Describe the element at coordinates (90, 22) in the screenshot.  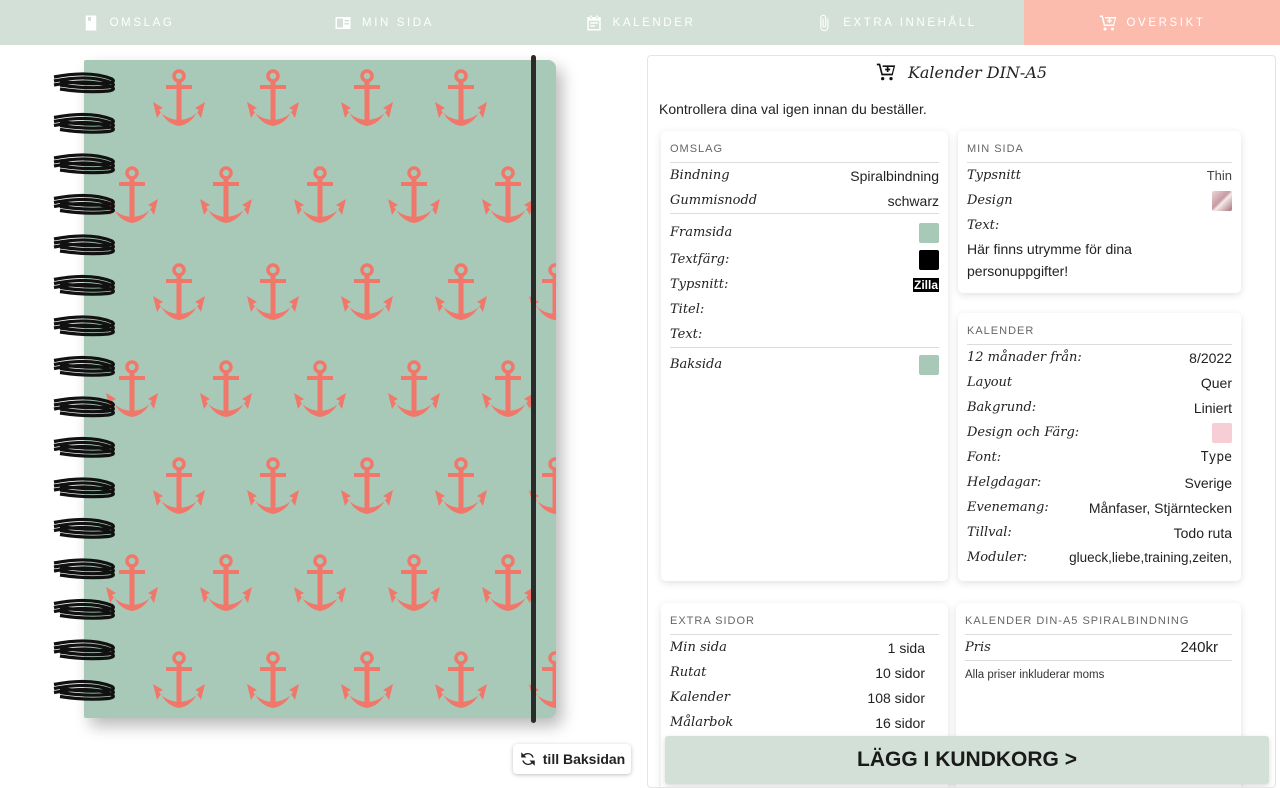
I see `notebook-icon` at that location.